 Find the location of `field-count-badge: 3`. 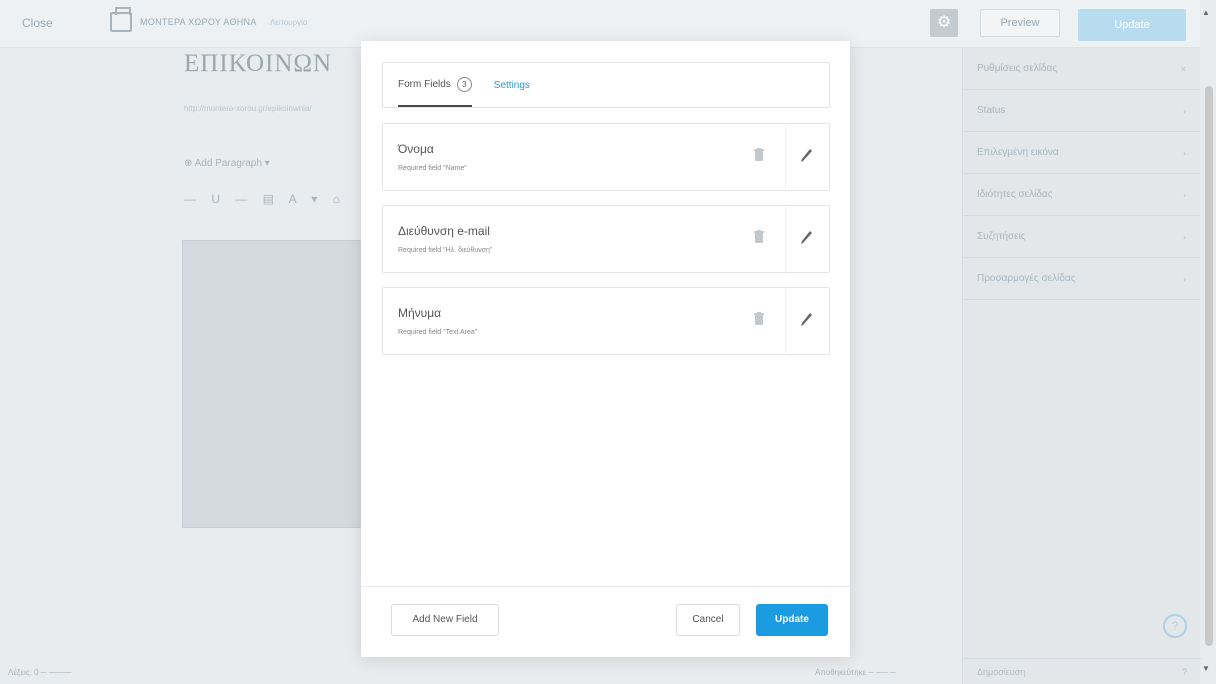

field-count-badge: 3 is located at coordinates (464, 84).